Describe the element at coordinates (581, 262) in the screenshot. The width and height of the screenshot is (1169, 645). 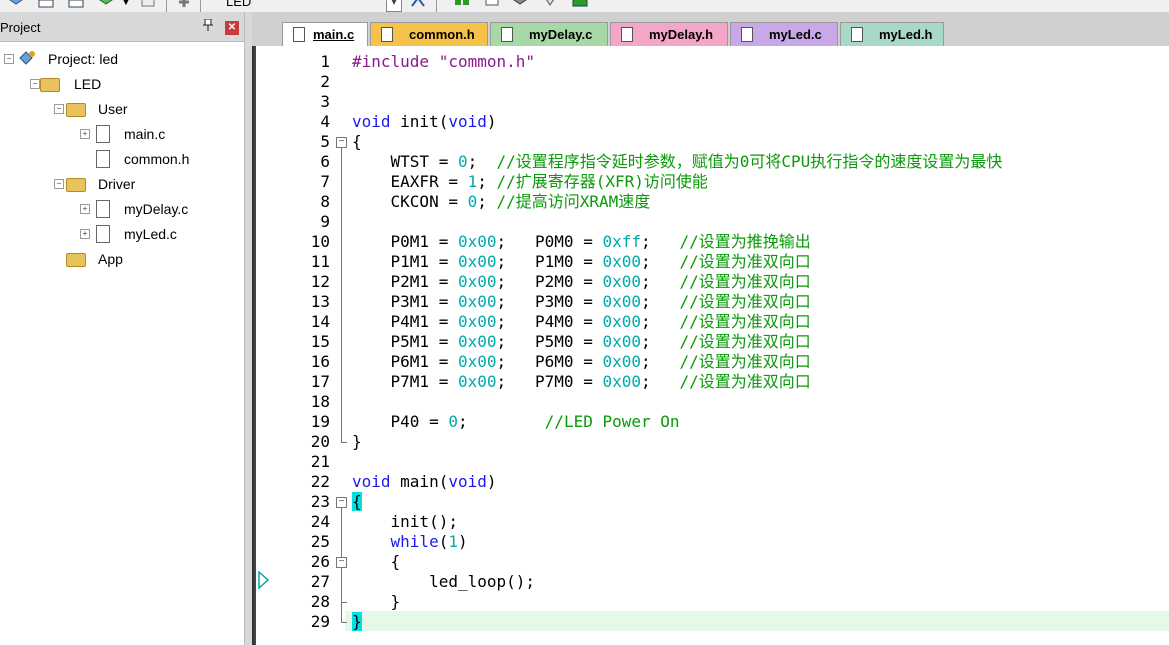
I see `code-line: P1M1 = 0x00; P1M0 = 0x00; //设置为准双向口` at that location.